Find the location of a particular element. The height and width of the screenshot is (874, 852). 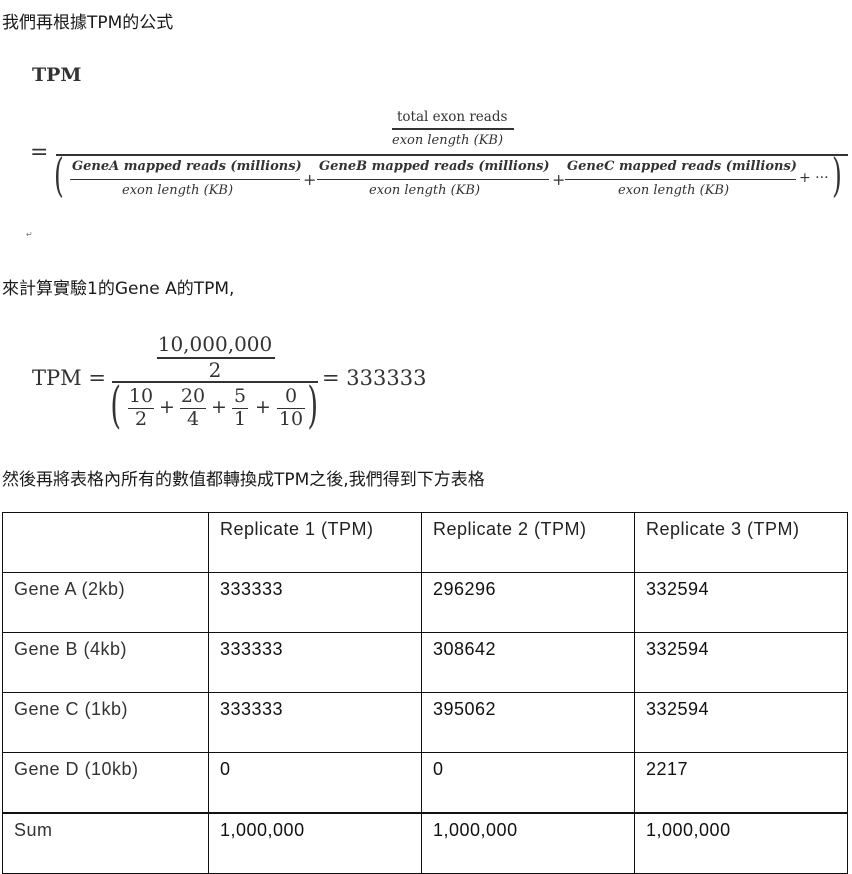

formula-left-paren: ( is located at coordinates (59, 175).